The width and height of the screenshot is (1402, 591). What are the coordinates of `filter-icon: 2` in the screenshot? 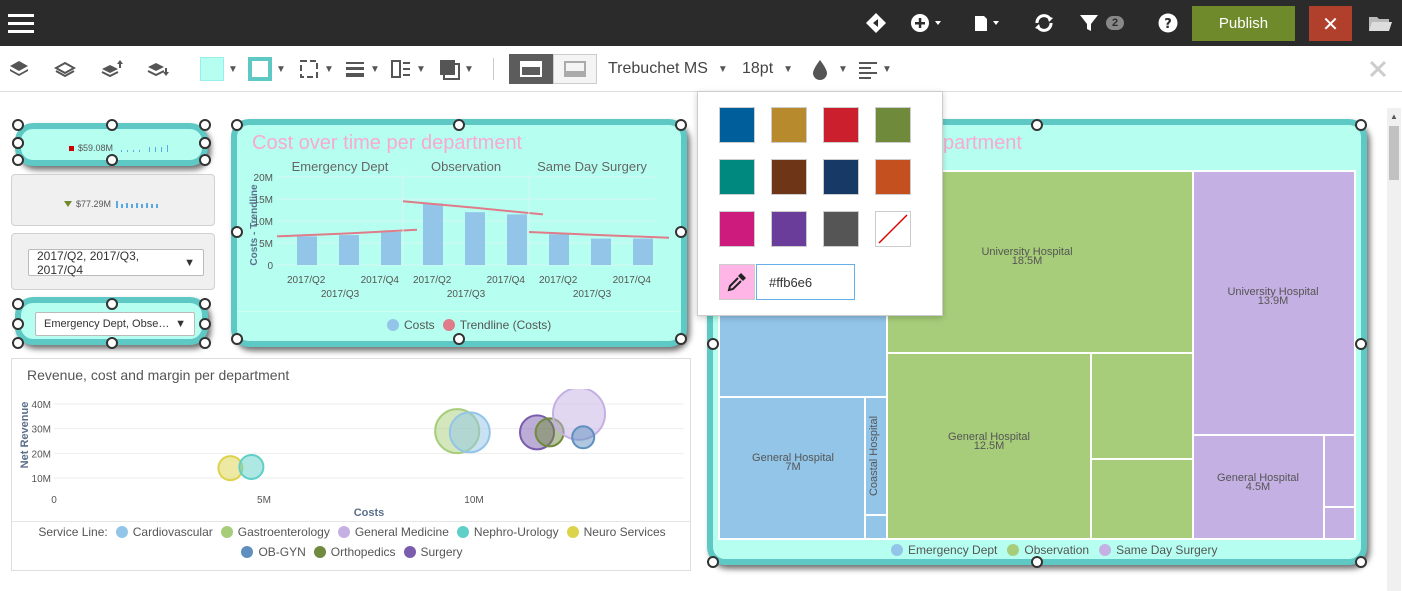 It's located at (1106, 23).